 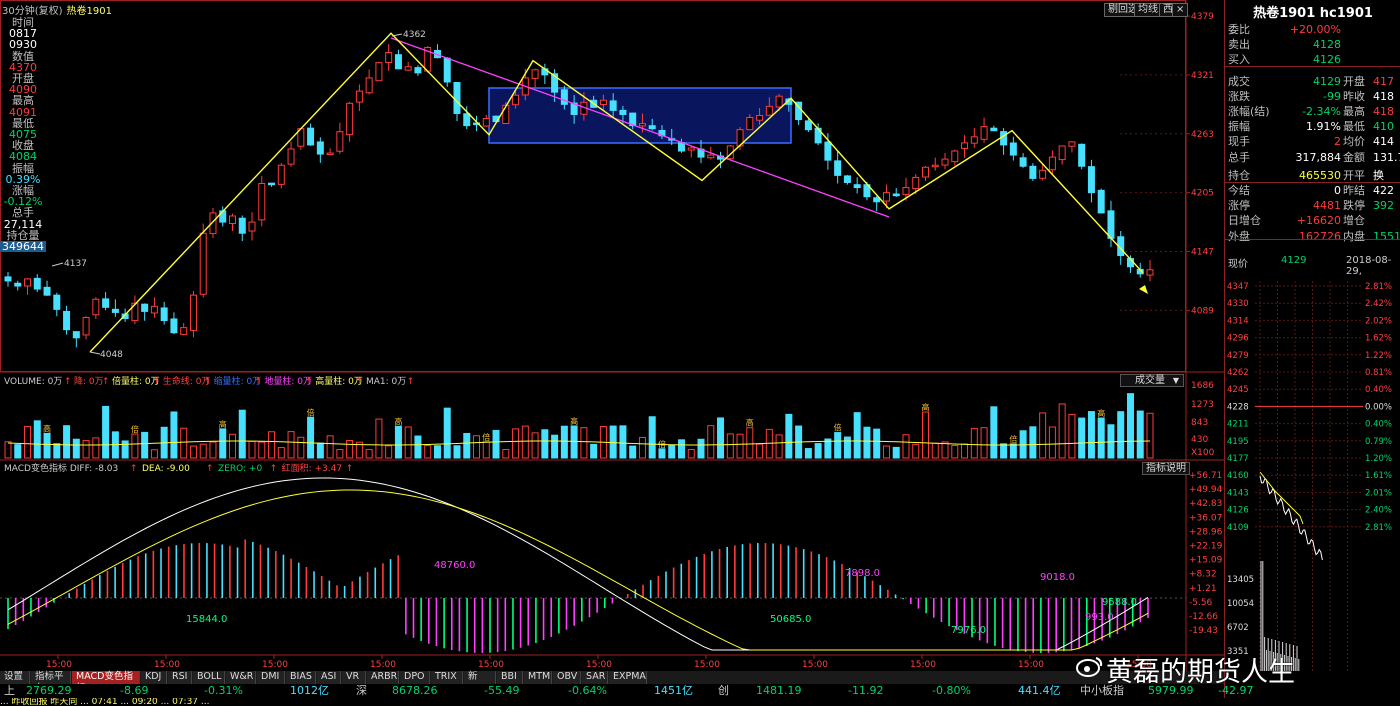 I want to click on index-bar-item: -0.31%, so click(x=223, y=690).